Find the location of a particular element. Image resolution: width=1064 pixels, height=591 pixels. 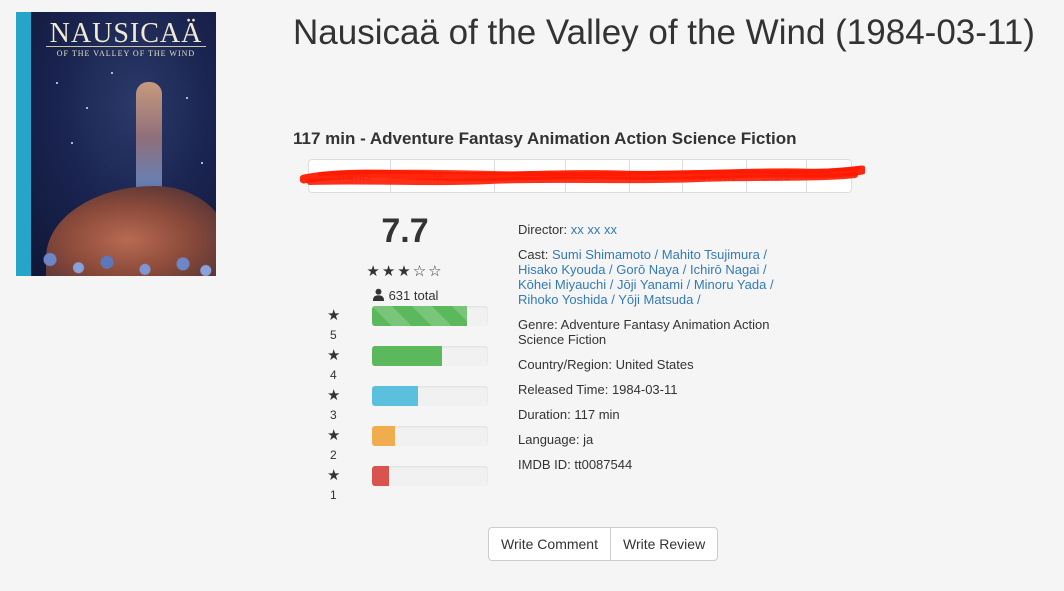

rating-total: 631 total is located at coordinates (405, 295).